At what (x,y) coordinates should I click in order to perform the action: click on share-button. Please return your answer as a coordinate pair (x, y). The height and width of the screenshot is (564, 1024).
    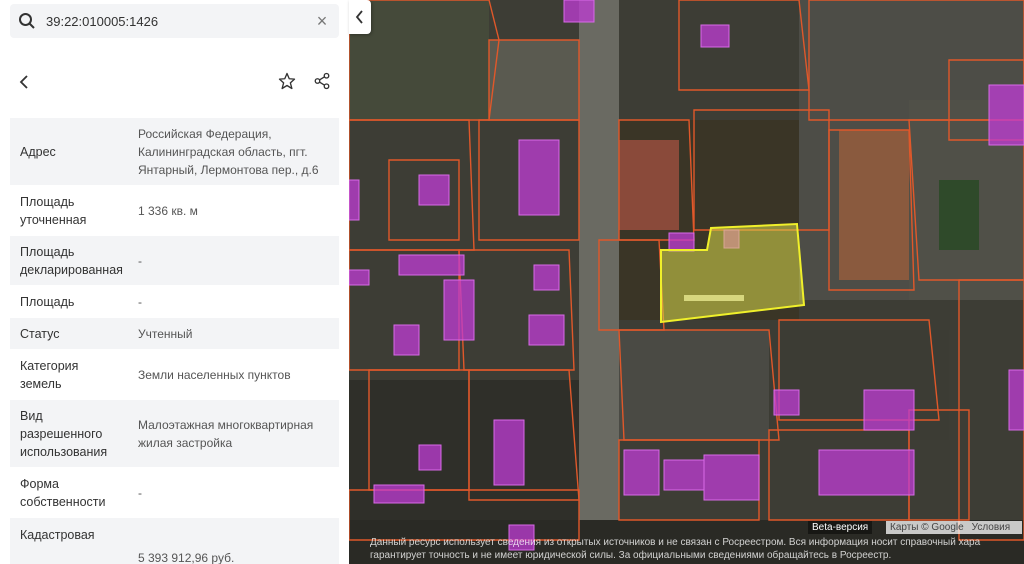
    Looking at the image, I should click on (322, 81).